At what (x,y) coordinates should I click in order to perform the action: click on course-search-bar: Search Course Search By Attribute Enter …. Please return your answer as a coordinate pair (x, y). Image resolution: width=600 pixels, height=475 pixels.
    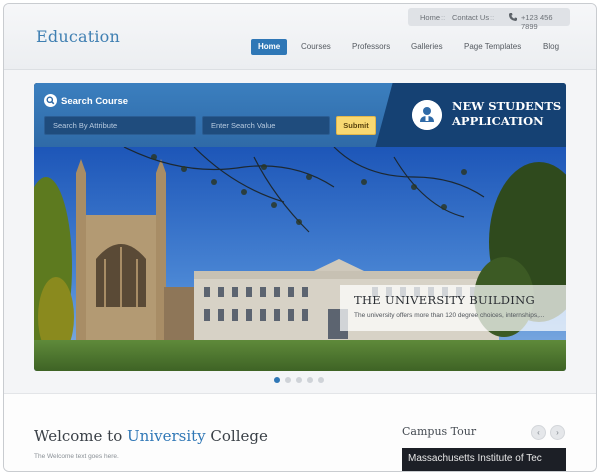
    Looking at the image, I should click on (300, 115).